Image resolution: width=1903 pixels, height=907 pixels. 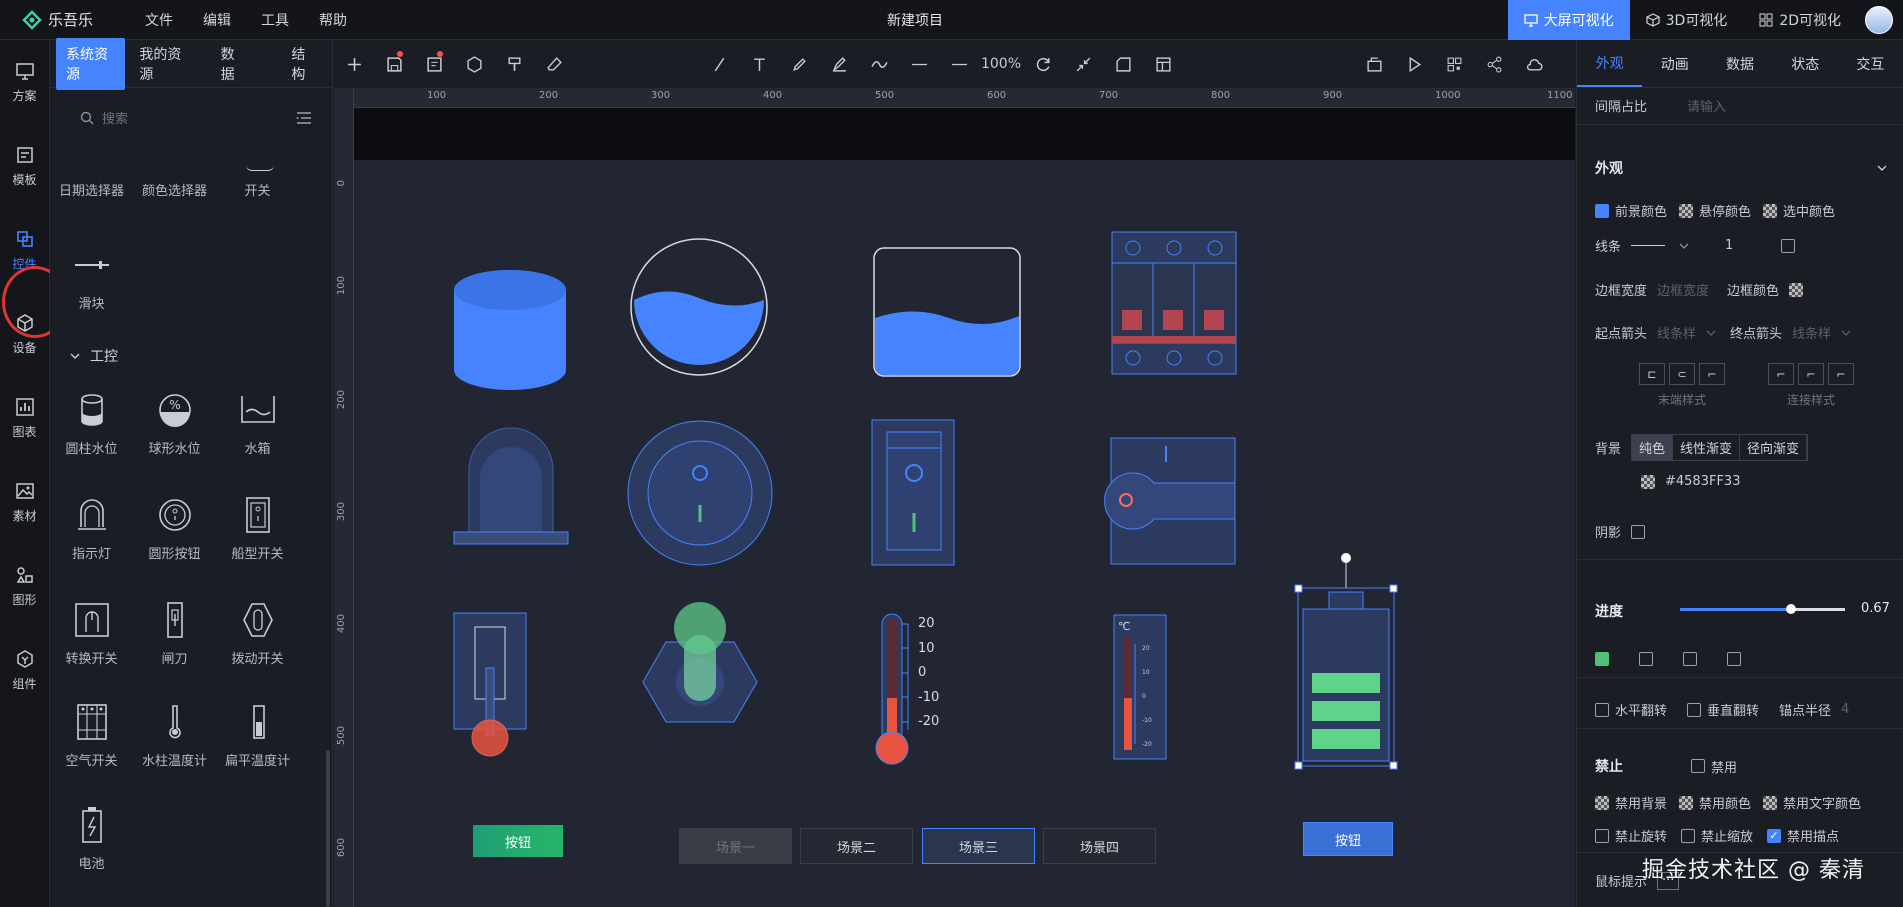 What do you see at coordinates (91, 423) in the screenshot?
I see `widget-cylinder-level: 圆柱水位` at bounding box center [91, 423].